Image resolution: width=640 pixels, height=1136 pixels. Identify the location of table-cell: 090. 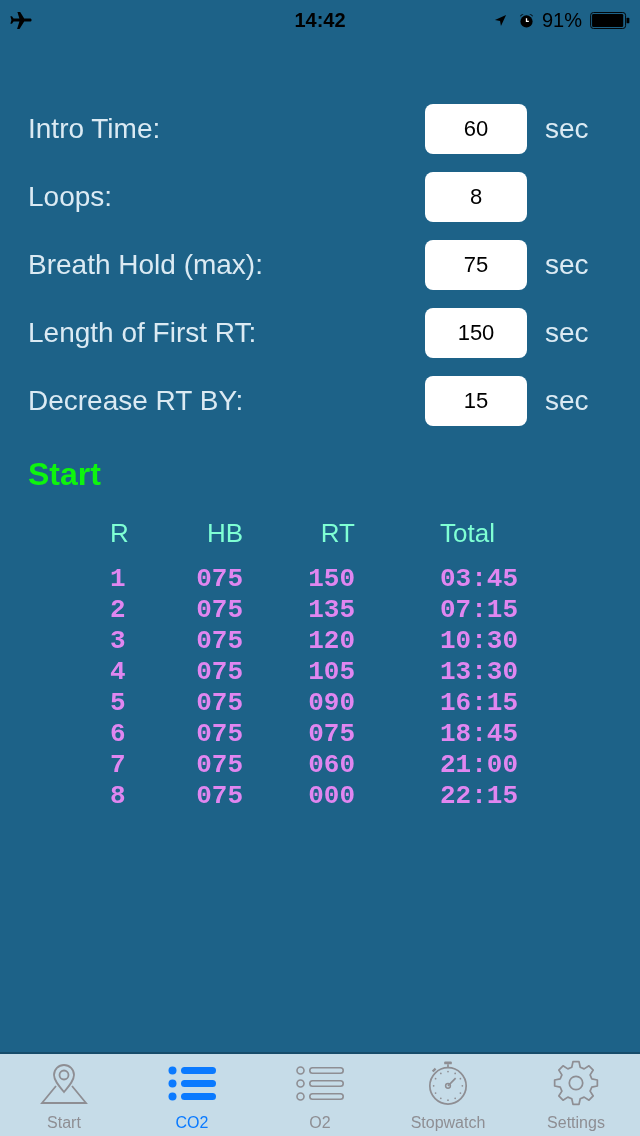
(331, 703).